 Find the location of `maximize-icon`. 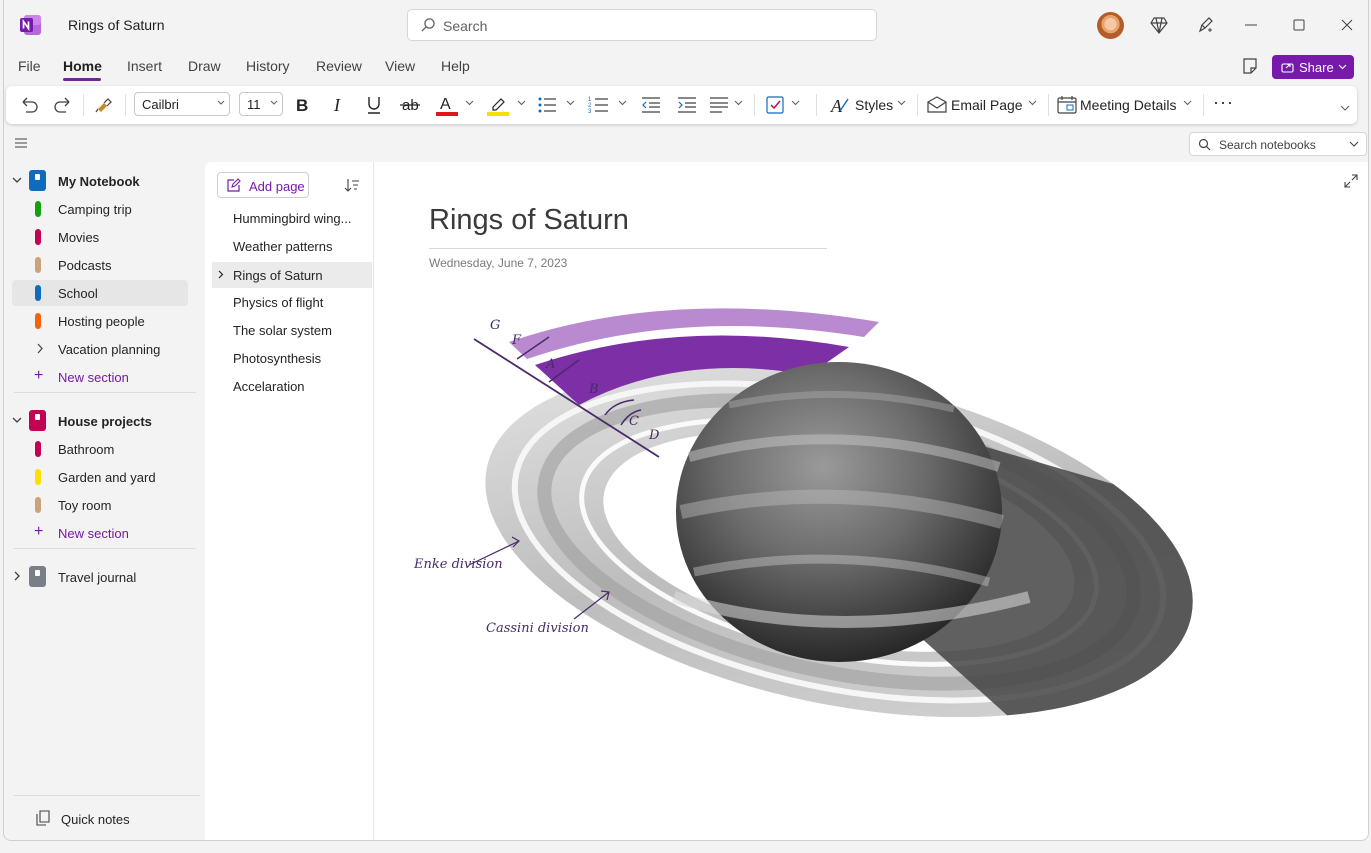

maximize-icon is located at coordinates (1299, 25).